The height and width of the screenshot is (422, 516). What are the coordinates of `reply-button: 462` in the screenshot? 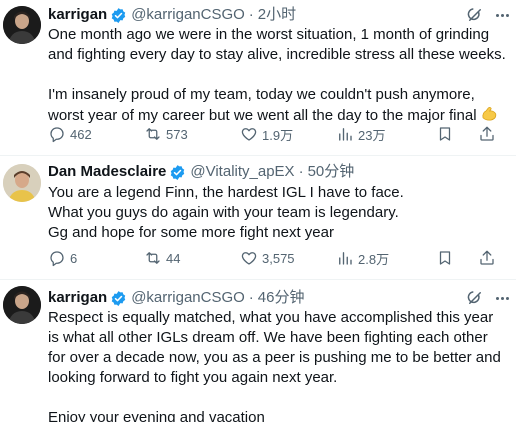 It's located at (70, 134).